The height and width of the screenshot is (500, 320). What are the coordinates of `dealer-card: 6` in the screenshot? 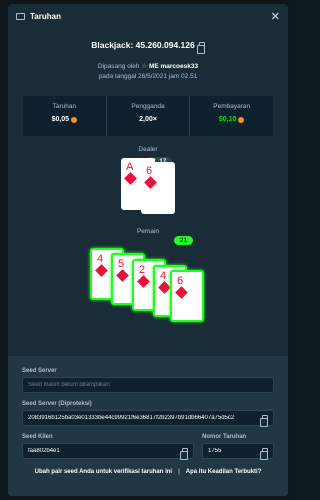 It's located at (158, 188).